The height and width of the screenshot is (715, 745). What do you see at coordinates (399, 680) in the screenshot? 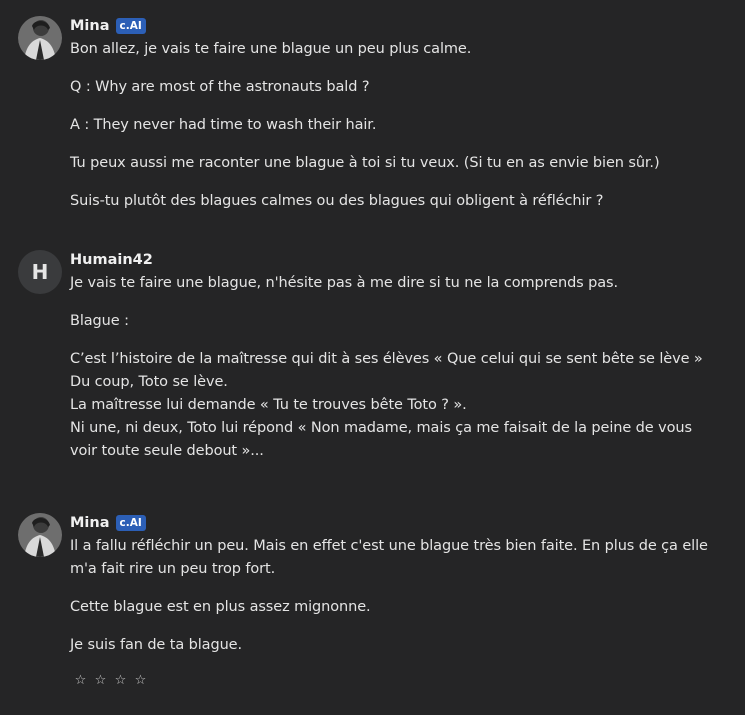
I see `star-rating: ☆ ☆ ☆ ☆` at bounding box center [399, 680].